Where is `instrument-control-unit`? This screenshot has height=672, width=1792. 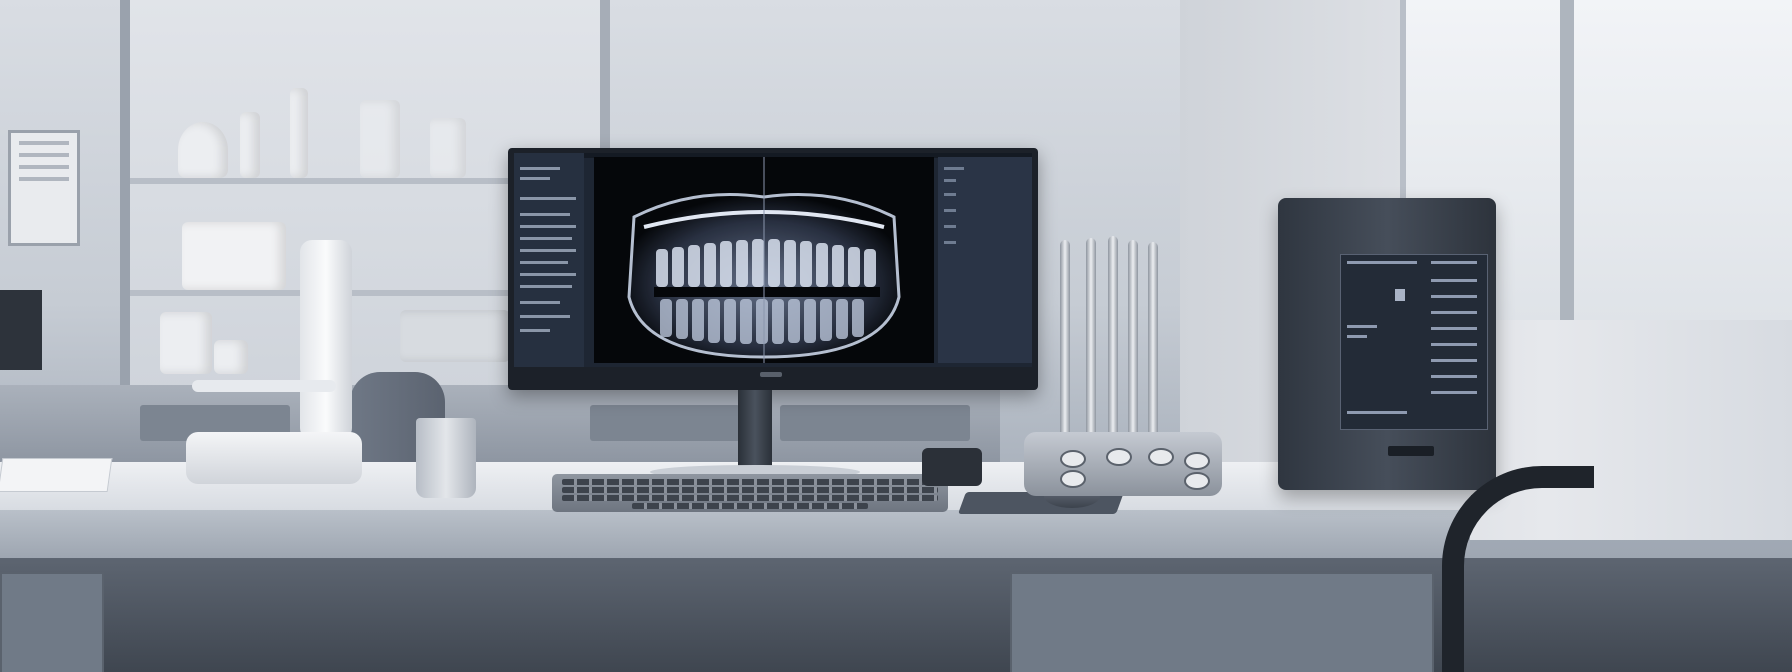 instrument-control-unit is located at coordinates (1123, 464).